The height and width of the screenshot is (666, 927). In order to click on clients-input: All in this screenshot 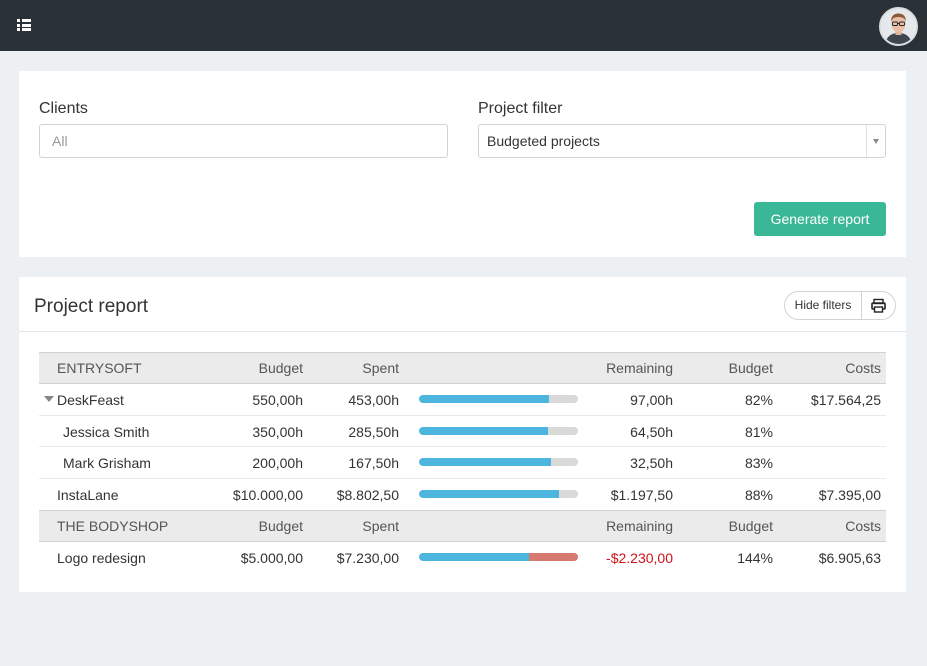, I will do `click(243, 141)`.